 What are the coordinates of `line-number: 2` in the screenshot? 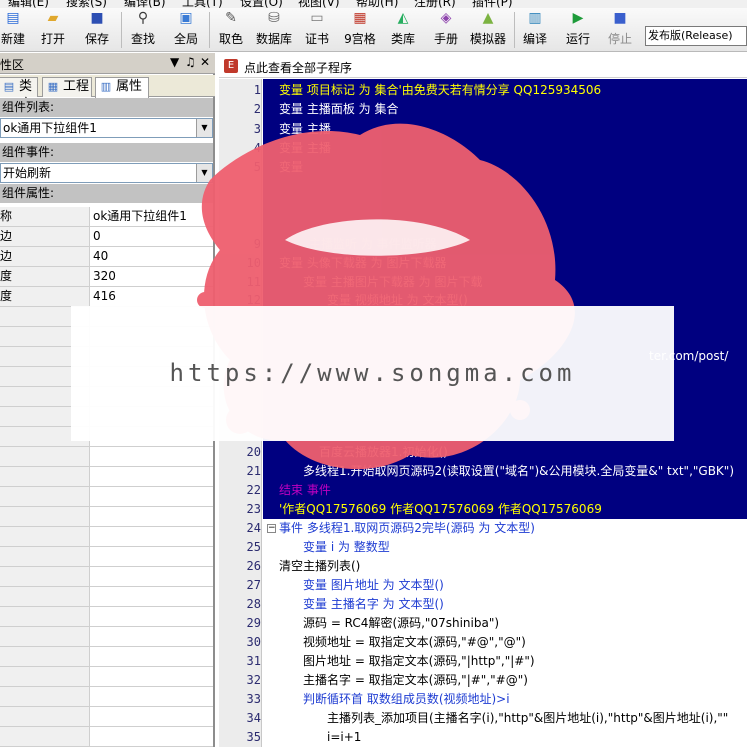 It's located at (257, 109).